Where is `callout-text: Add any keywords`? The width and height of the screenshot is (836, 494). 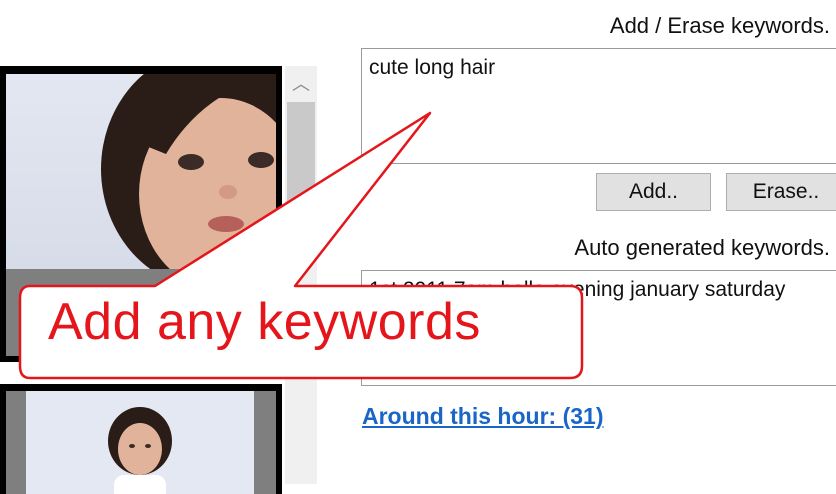 callout-text: Add any keywords is located at coordinates (264, 322).